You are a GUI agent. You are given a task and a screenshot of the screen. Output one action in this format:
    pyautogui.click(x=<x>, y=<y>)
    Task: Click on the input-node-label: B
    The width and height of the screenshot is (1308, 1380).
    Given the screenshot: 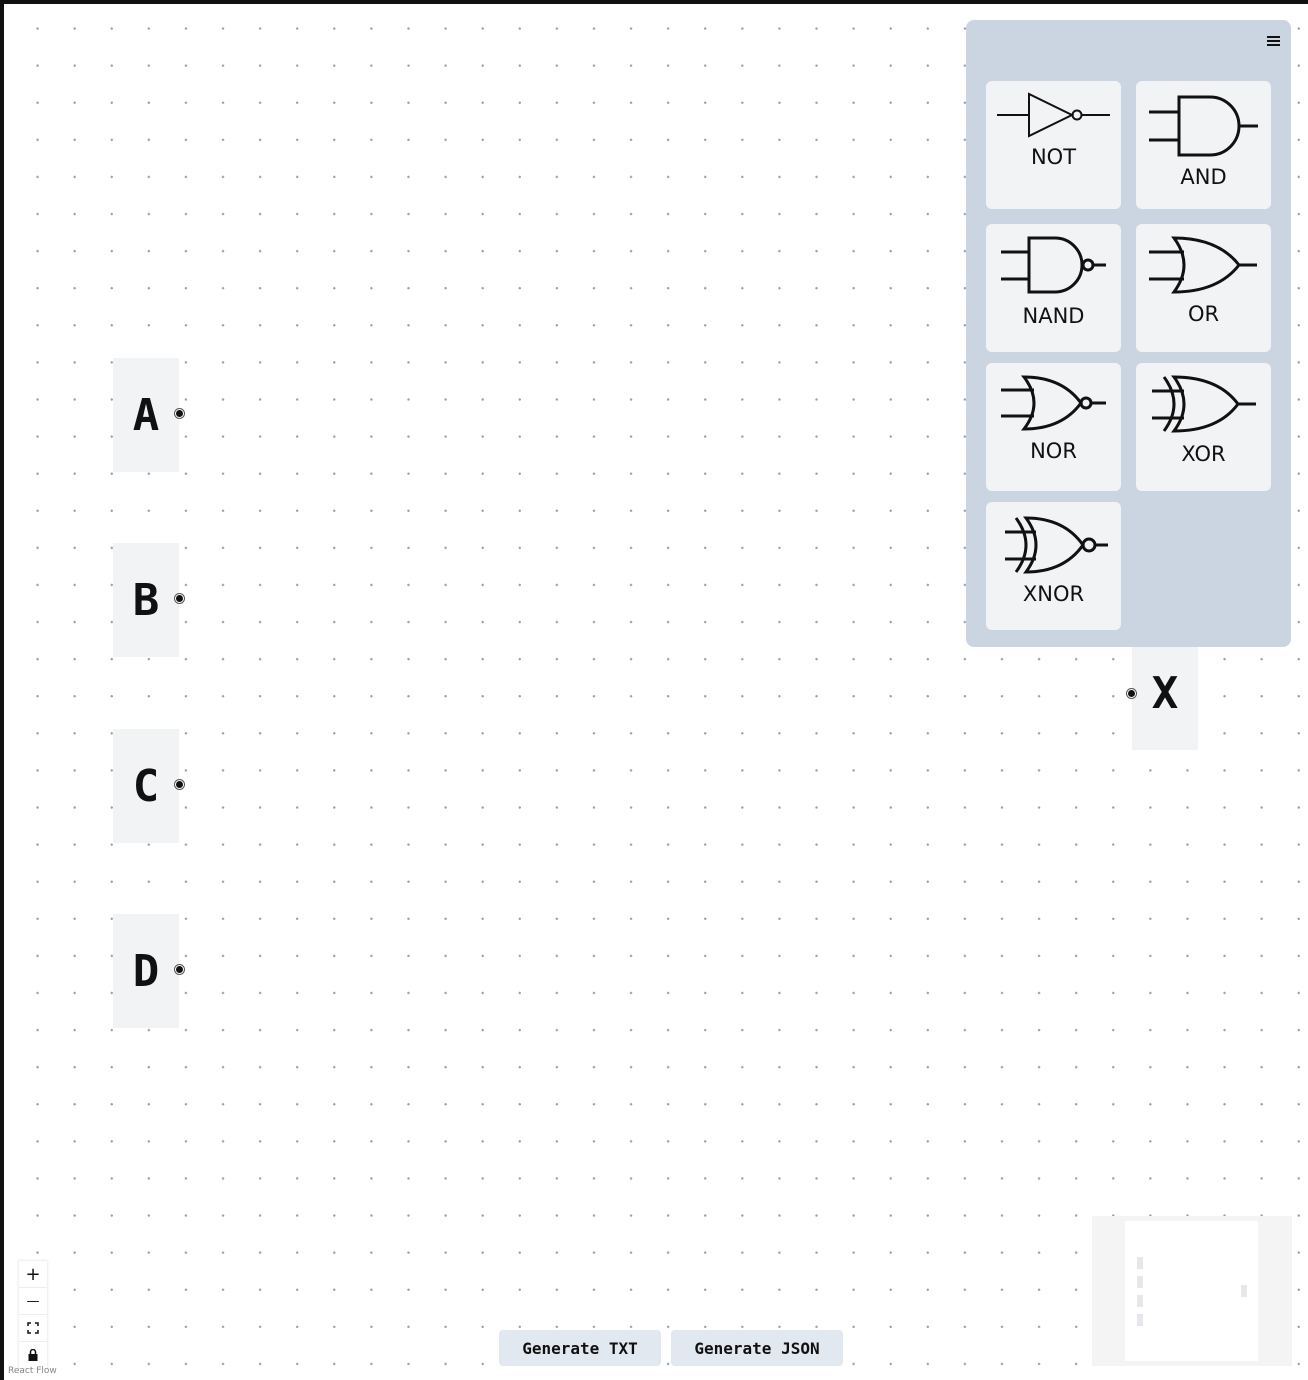 What is the action you would take?
    pyautogui.click(x=146, y=600)
    